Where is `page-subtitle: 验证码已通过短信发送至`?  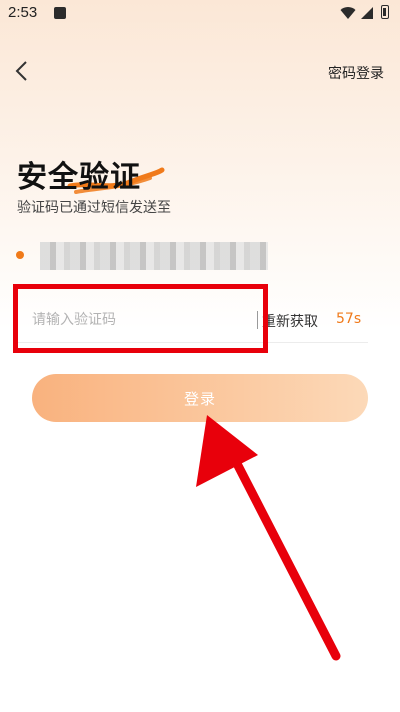
page-subtitle: 验证码已通过短信发送至 is located at coordinates (94, 208).